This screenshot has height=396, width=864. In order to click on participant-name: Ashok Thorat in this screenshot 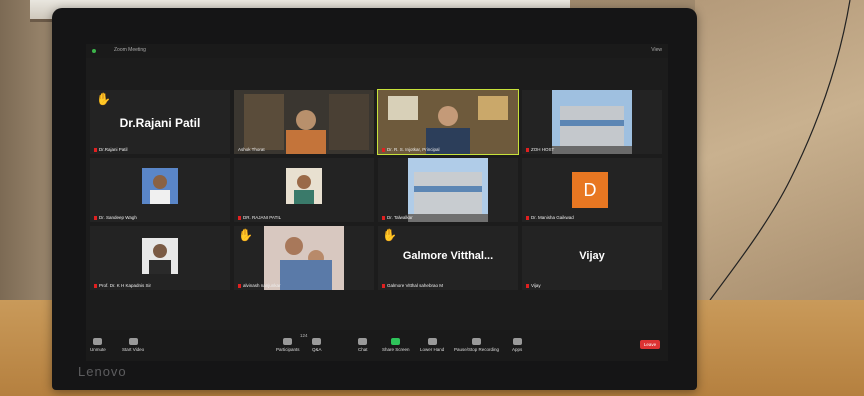, I will do `click(251, 149)`.